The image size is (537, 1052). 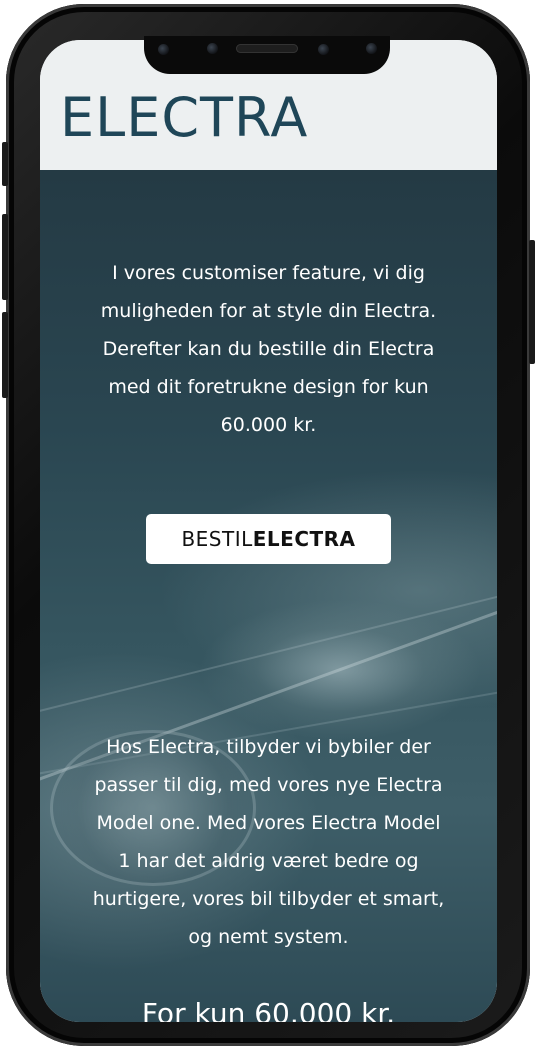 What do you see at coordinates (5, 164) in the screenshot?
I see `mute-switch` at bounding box center [5, 164].